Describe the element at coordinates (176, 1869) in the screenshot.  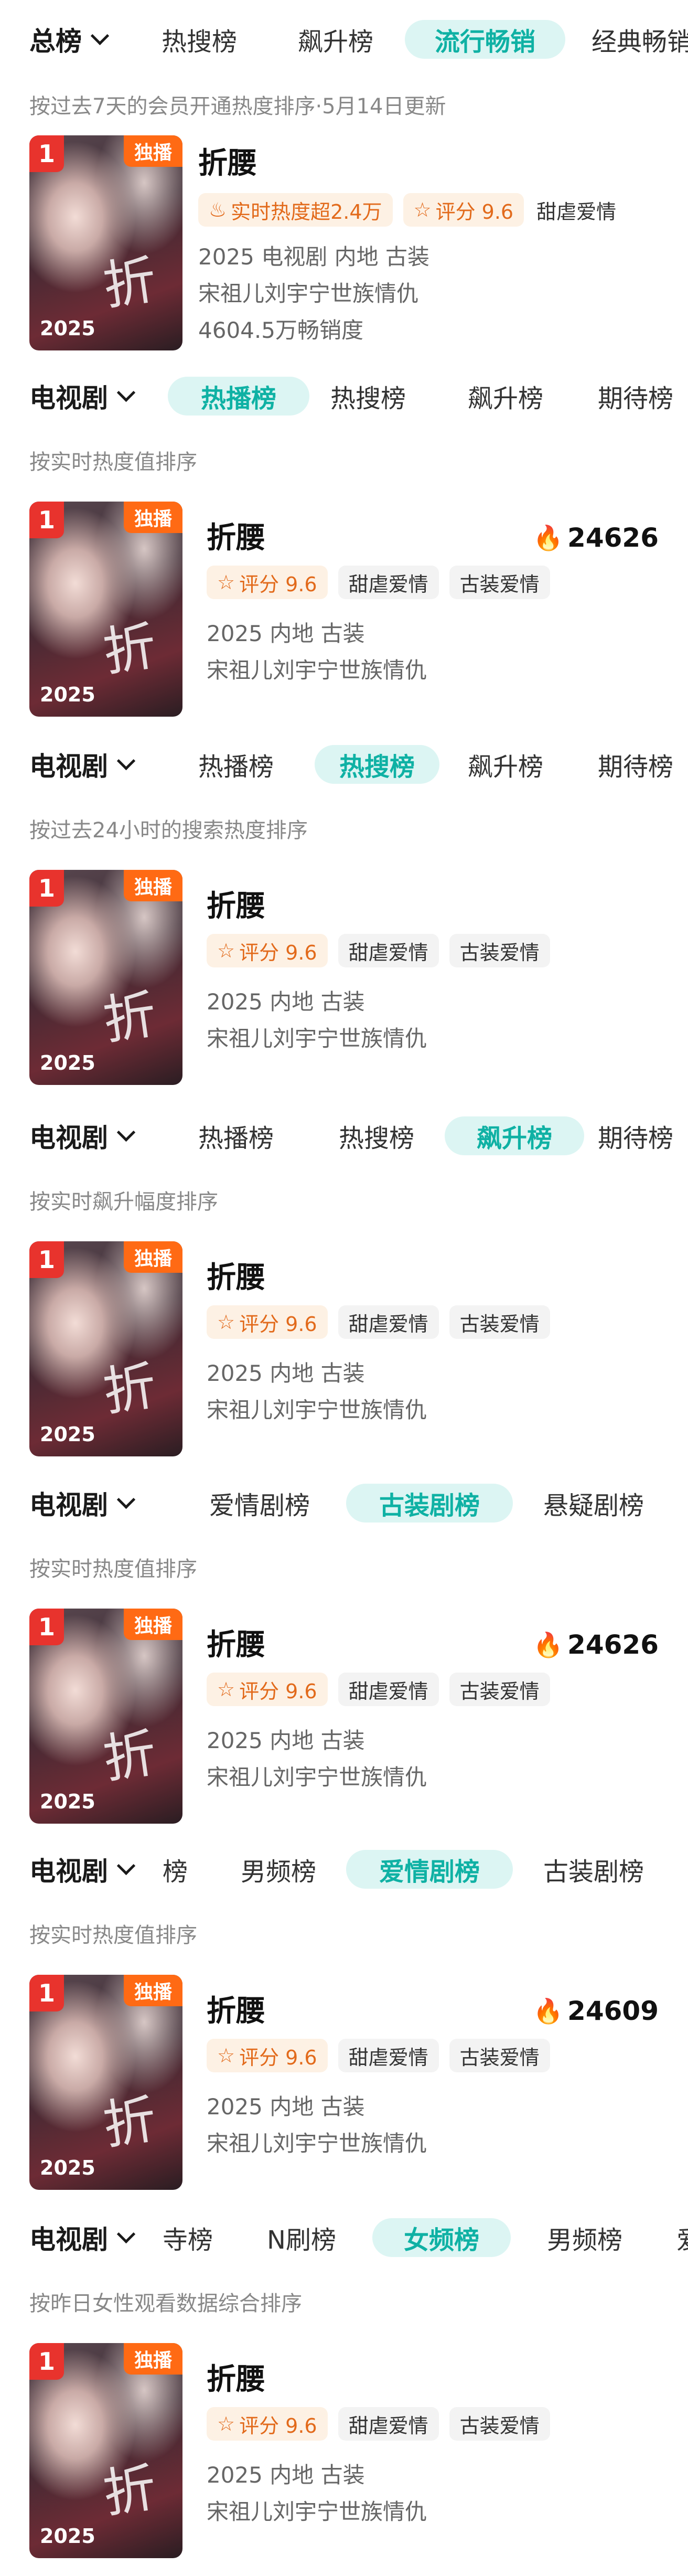
I see `tab-partial: 榜` at that location.